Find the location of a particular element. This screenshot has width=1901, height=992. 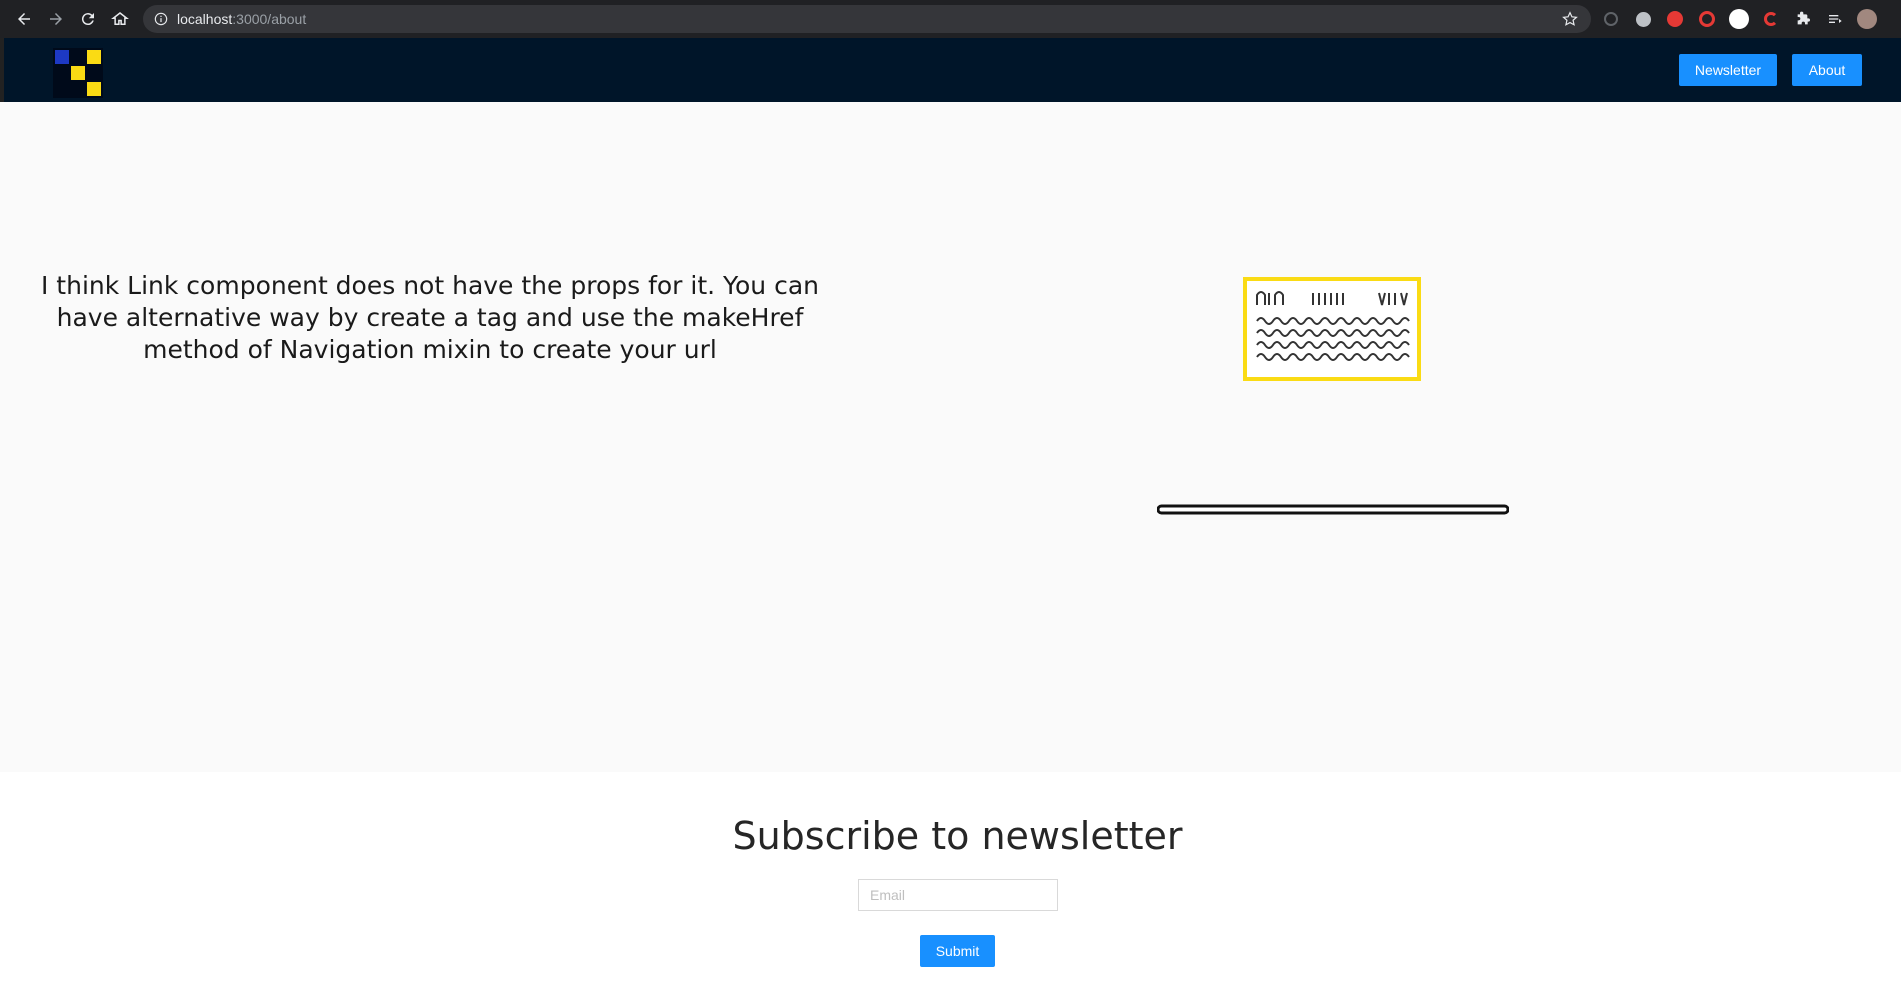

extension-f-icon is located at coordinates (1739, 19).